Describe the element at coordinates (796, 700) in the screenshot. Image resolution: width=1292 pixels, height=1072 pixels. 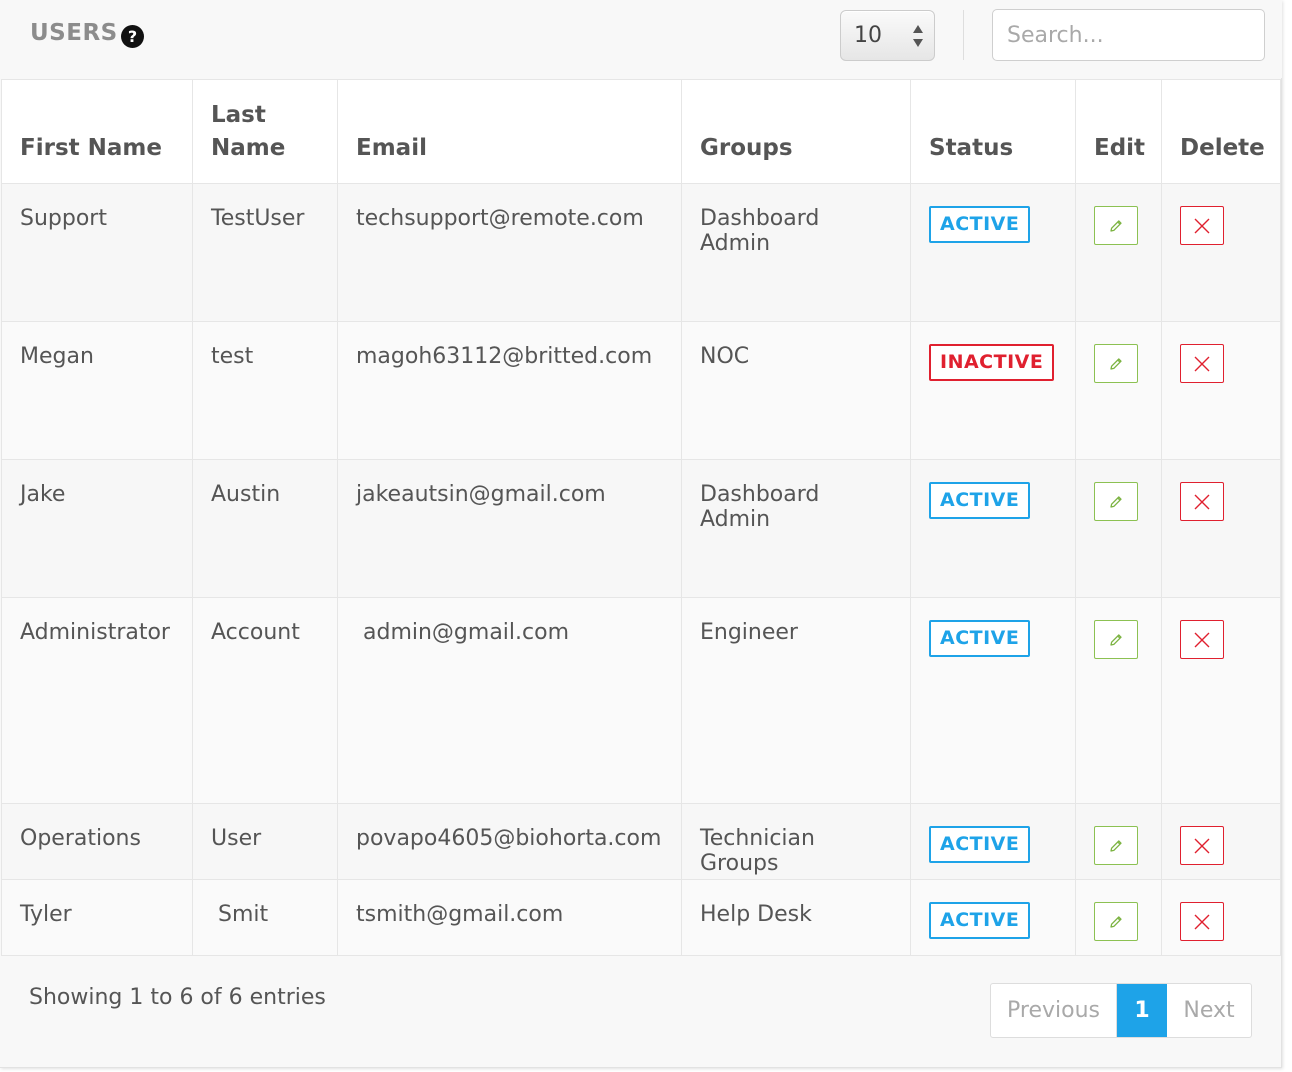
I see `cell-group: Engineer` at that location.